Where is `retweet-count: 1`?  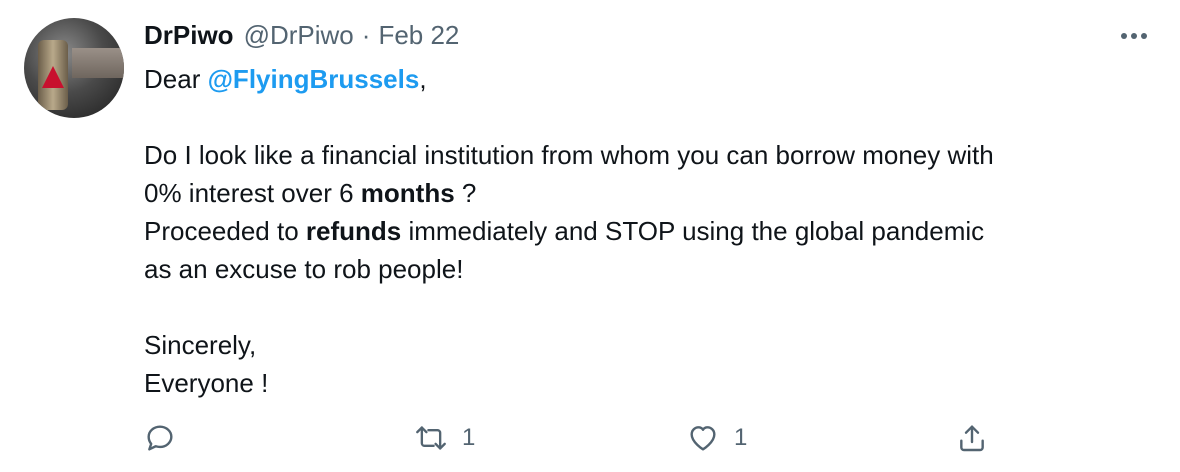 retweet-count: 1 is located at coordinates (469, 437).